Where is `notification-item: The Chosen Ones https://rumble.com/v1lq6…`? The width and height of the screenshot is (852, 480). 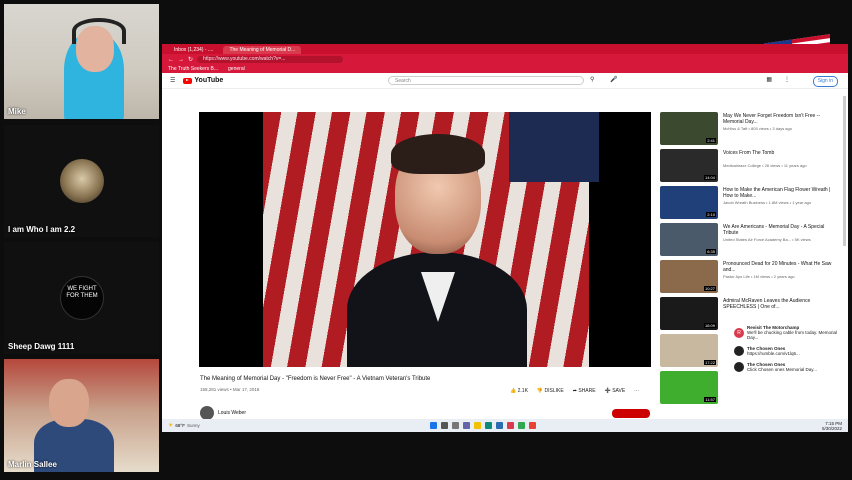 notification-item: The Chosen Ones https://rumble.com/v1lq6… is located at coordinates (786, 351).